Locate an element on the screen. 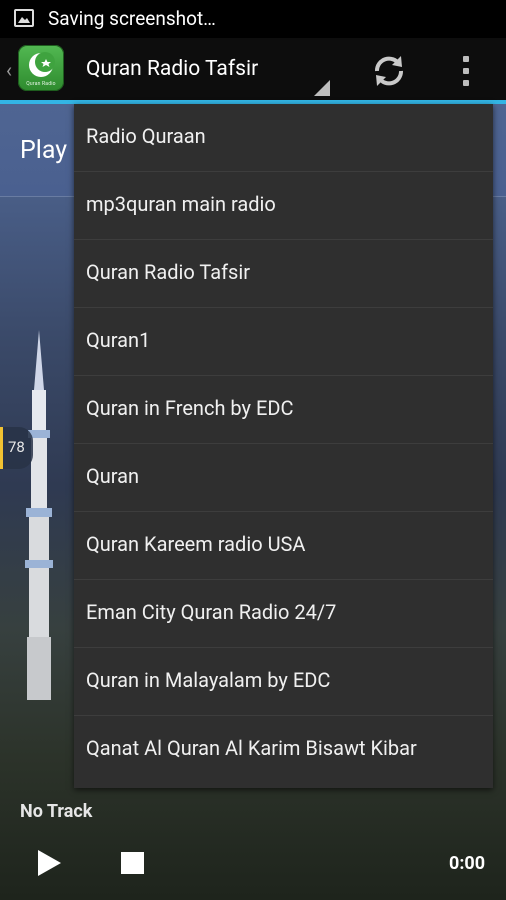  dropdown-item: Quran Kareem radio USA is located at coordinates (283, 546).